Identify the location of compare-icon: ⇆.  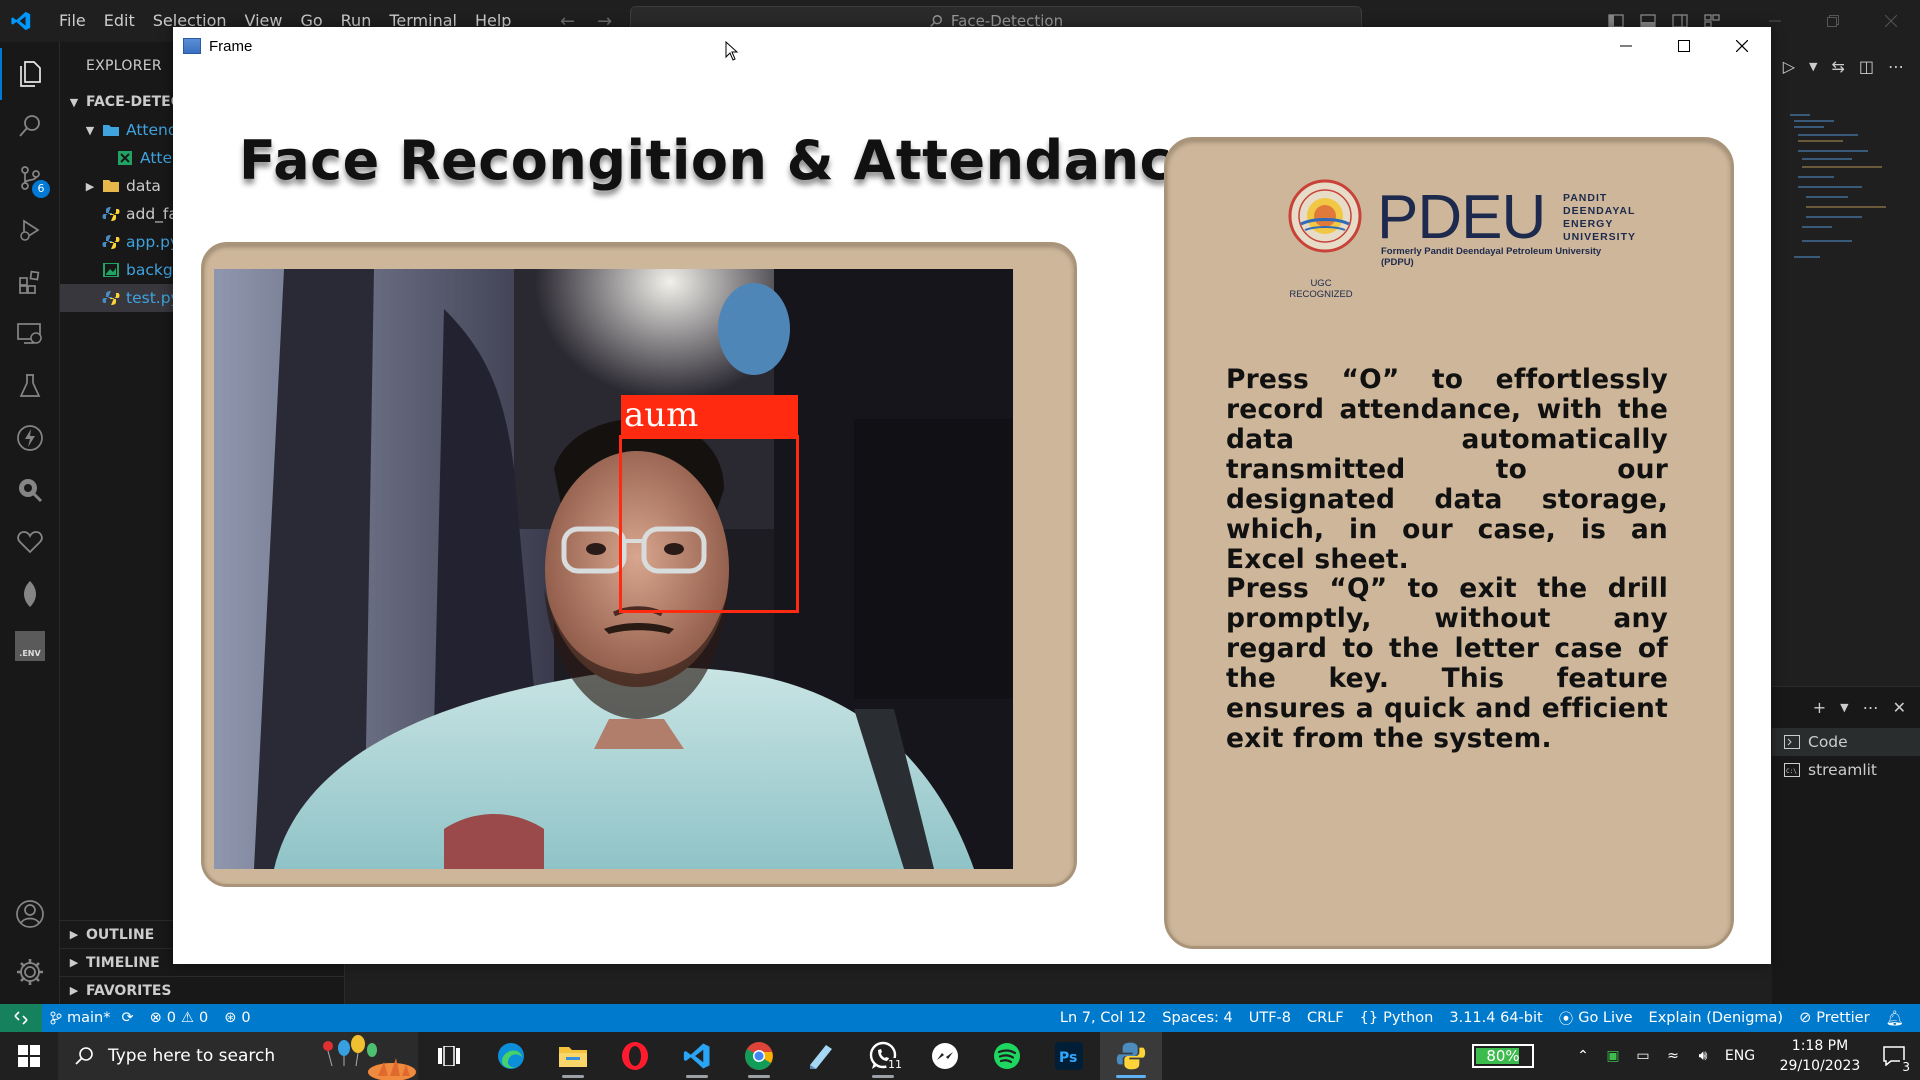
(1837, 66).